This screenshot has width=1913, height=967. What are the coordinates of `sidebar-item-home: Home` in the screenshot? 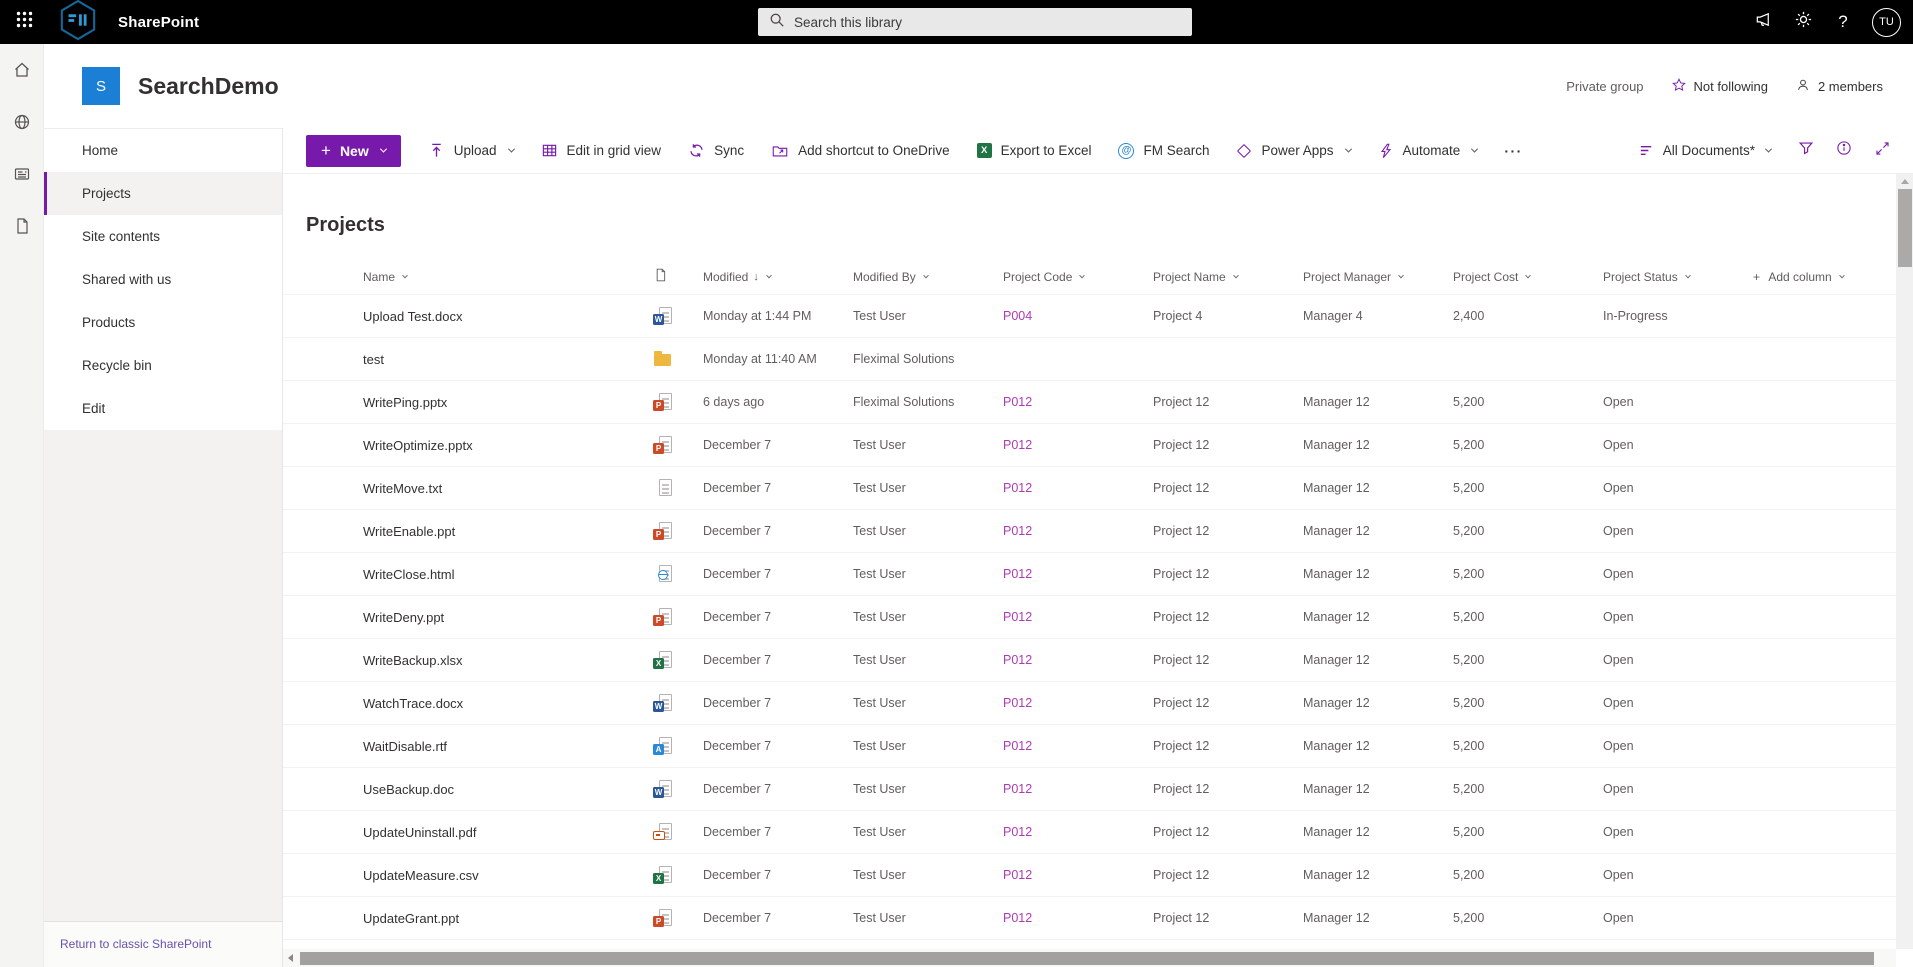 It's located at (163, 150).